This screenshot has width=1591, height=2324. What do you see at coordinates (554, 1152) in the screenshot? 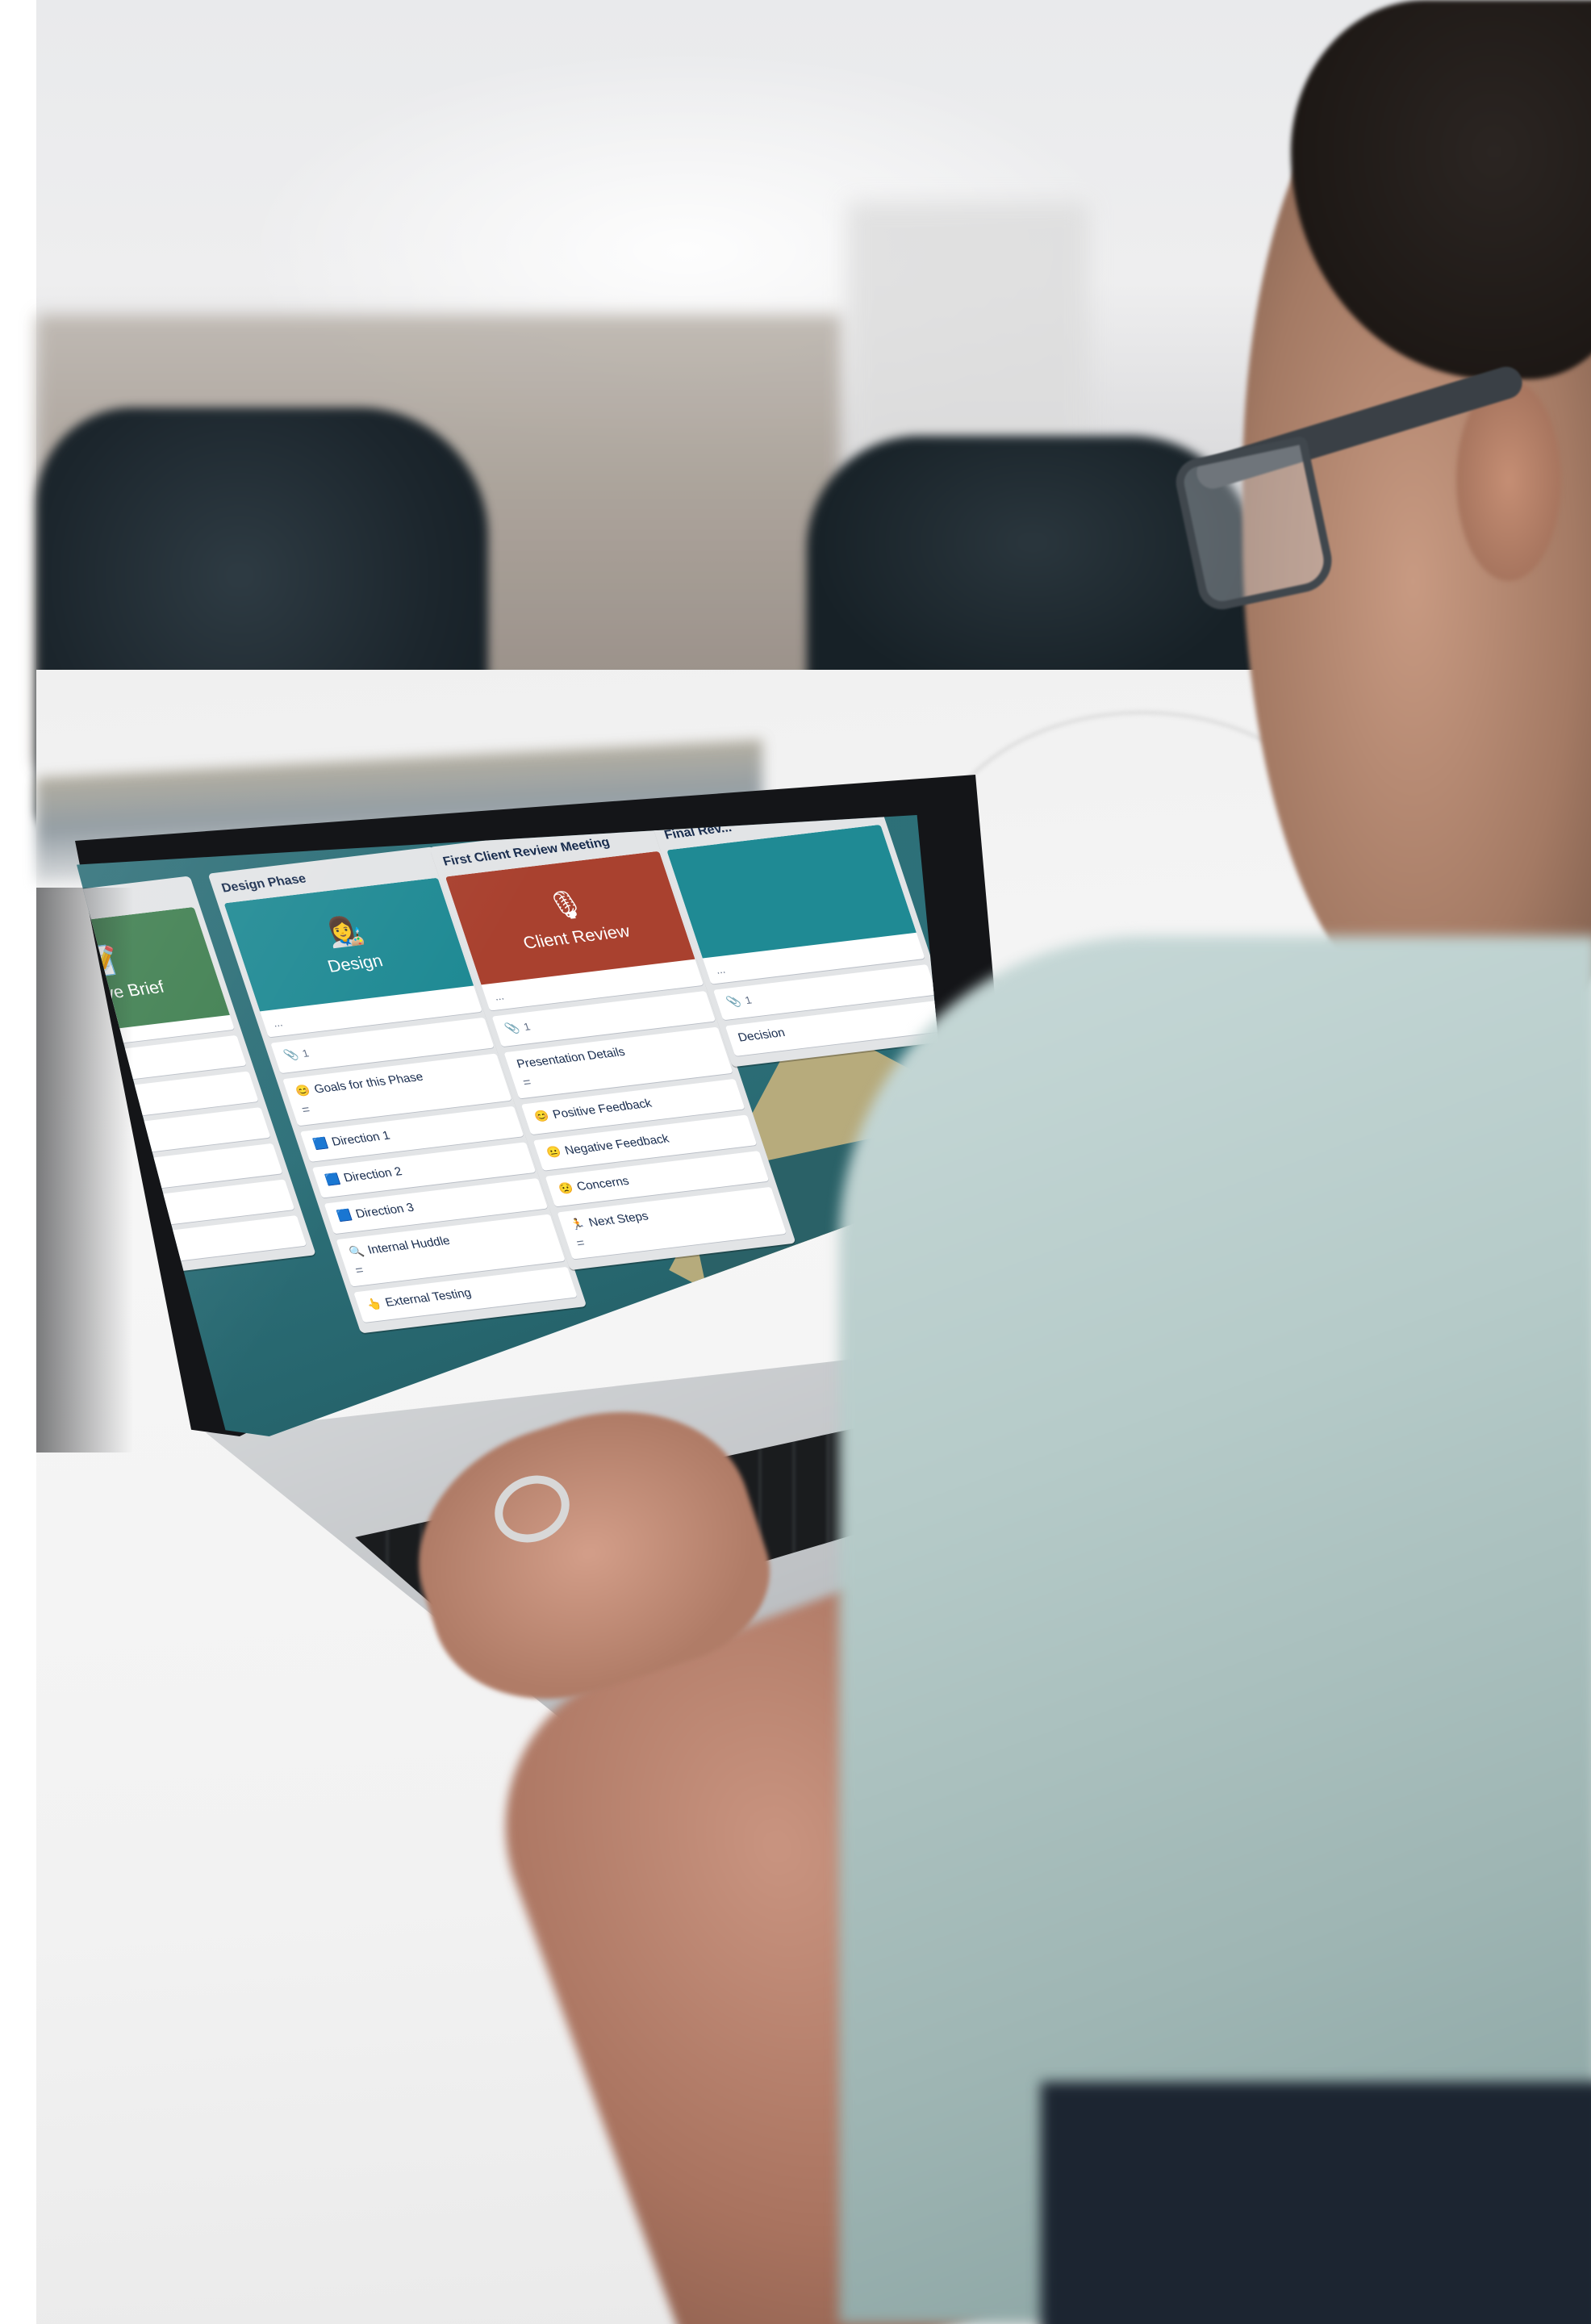
I see `card-emoji-icon: 😐` at bounding box center [554, 1152].